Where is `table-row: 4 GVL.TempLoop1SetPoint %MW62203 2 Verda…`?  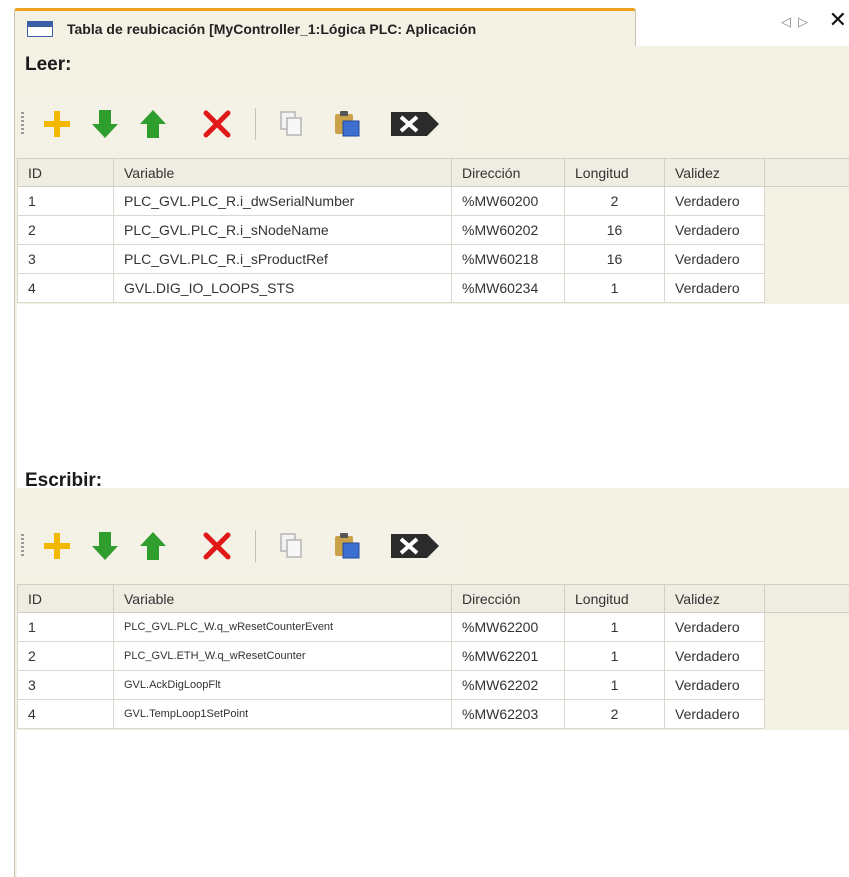
table-row: 4 GVL.TempLoop1SetPoint %MW62203 2 Verda… is located at coordinates (433, 714).